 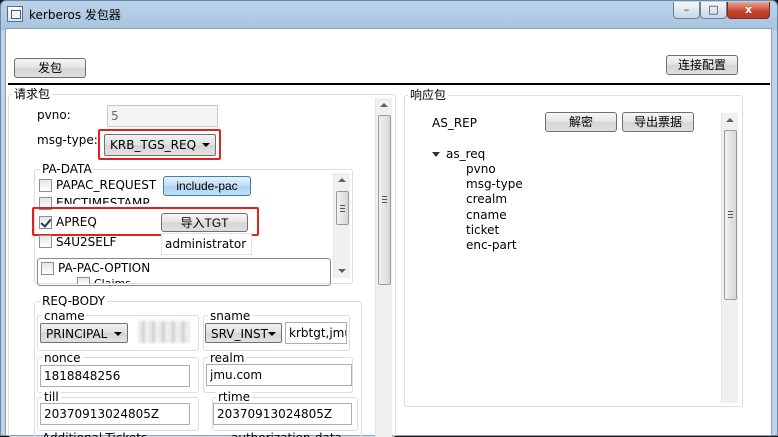 I want to click on till-field: 20370913024805Z, so click(x=115, y=414).